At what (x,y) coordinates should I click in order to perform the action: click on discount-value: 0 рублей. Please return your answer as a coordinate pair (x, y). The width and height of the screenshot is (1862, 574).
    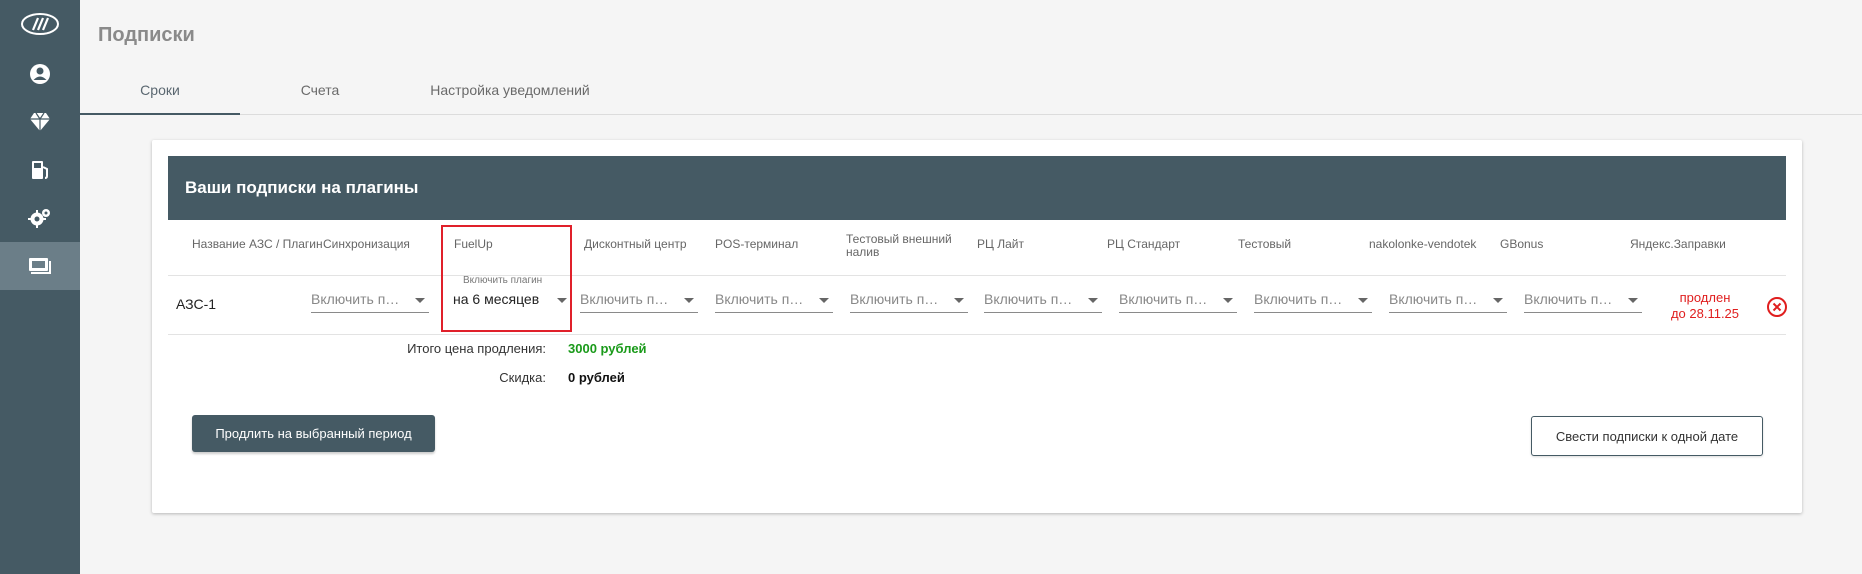
    Looking at the image, I should click on (596, 377).